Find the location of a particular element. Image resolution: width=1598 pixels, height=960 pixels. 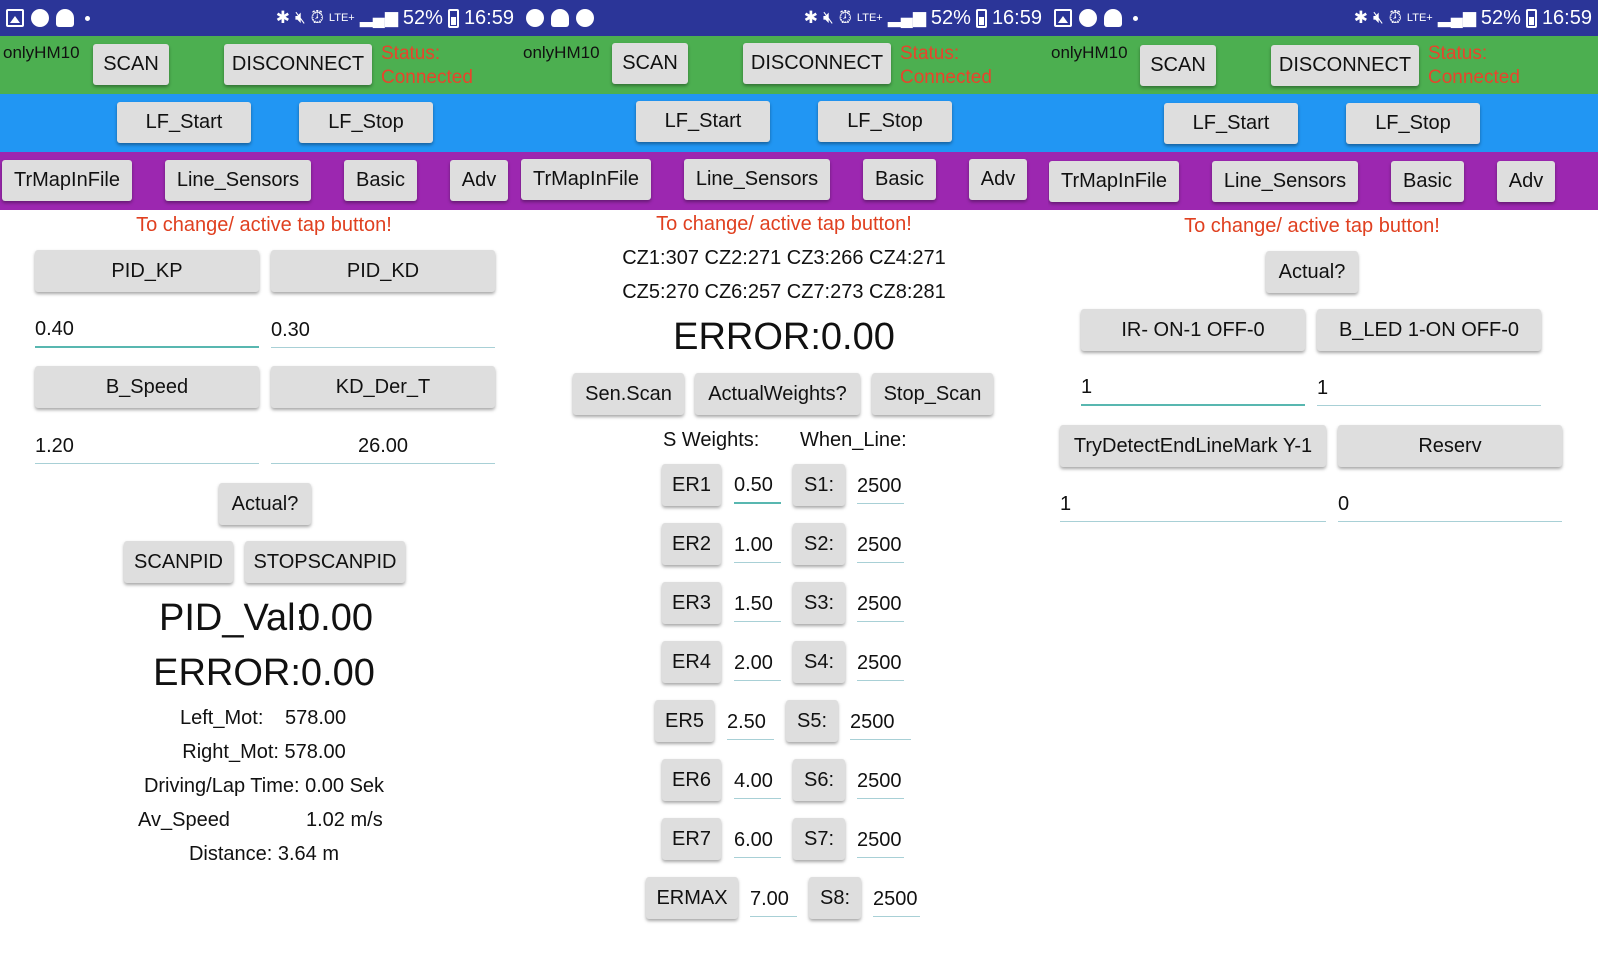

b-led-toggle-button: B_LED 1-ON OFF-0 is located at coordinates (1429, 330).